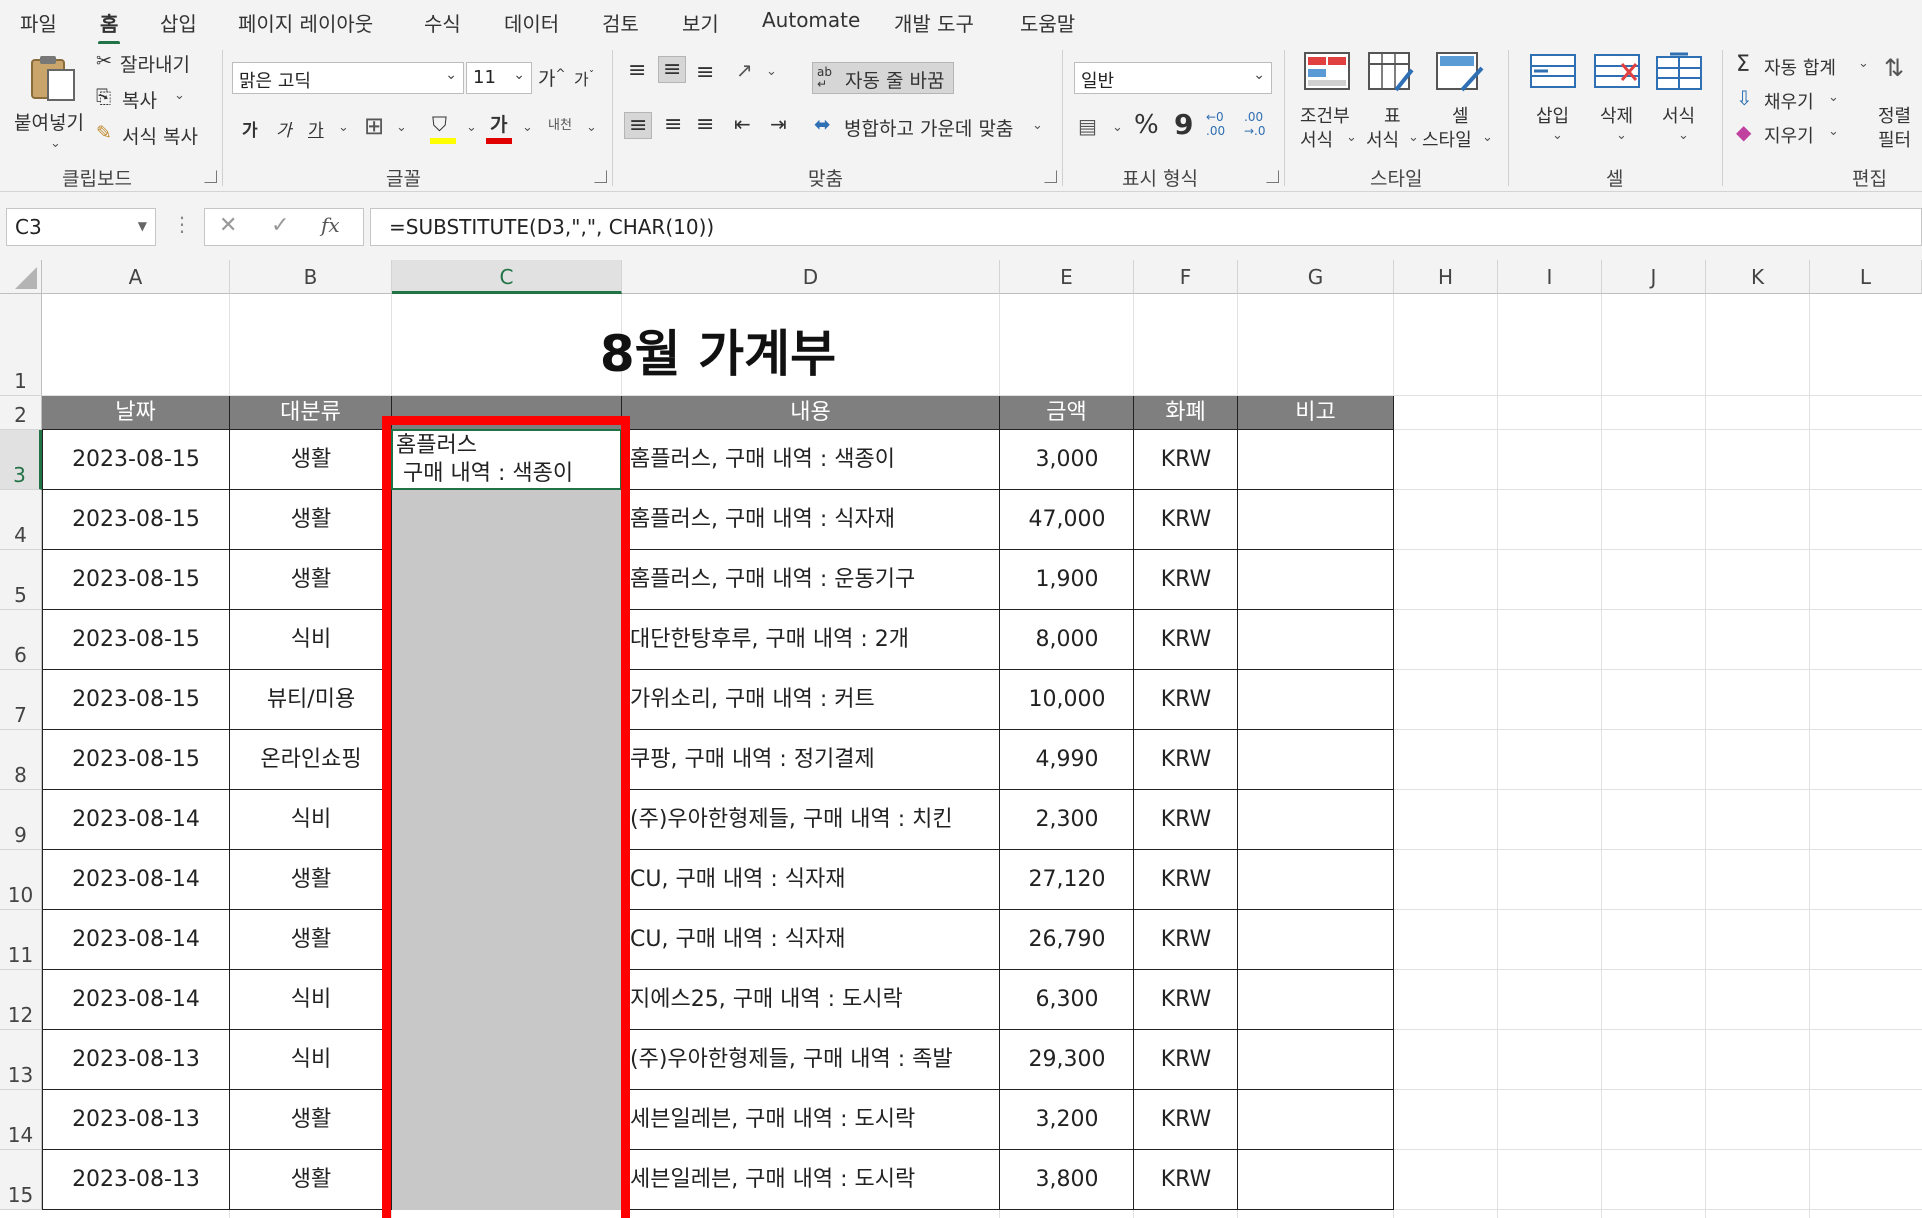  I want to click on cell-a5: 2023-08-15, so click(136, 580).